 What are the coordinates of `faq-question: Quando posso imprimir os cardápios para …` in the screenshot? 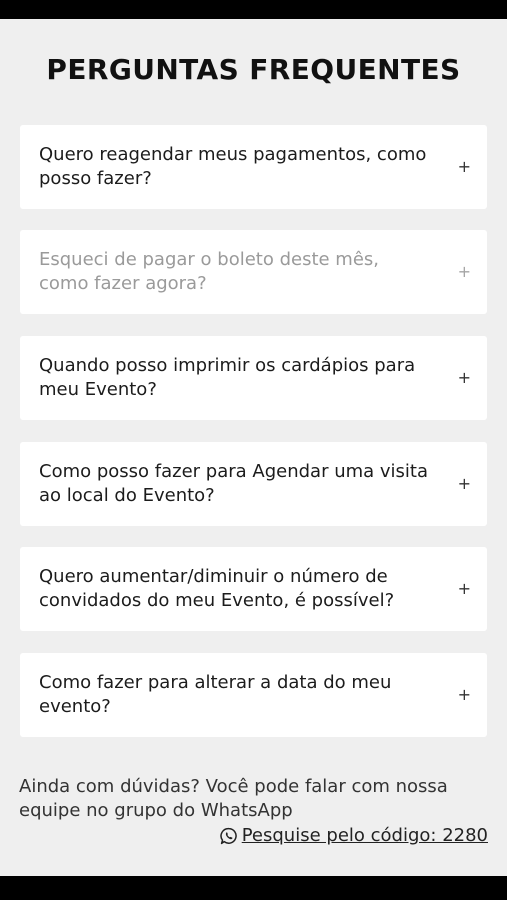 It's located at (227, 377).